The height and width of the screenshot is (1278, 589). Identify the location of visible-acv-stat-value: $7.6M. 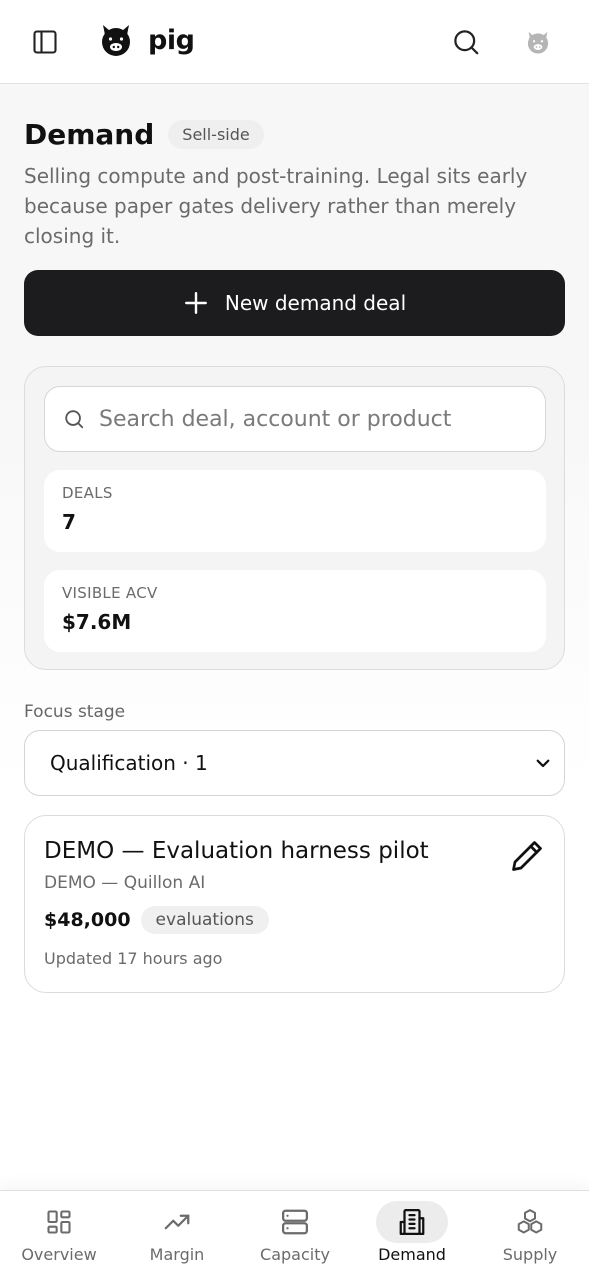
(97, 622).